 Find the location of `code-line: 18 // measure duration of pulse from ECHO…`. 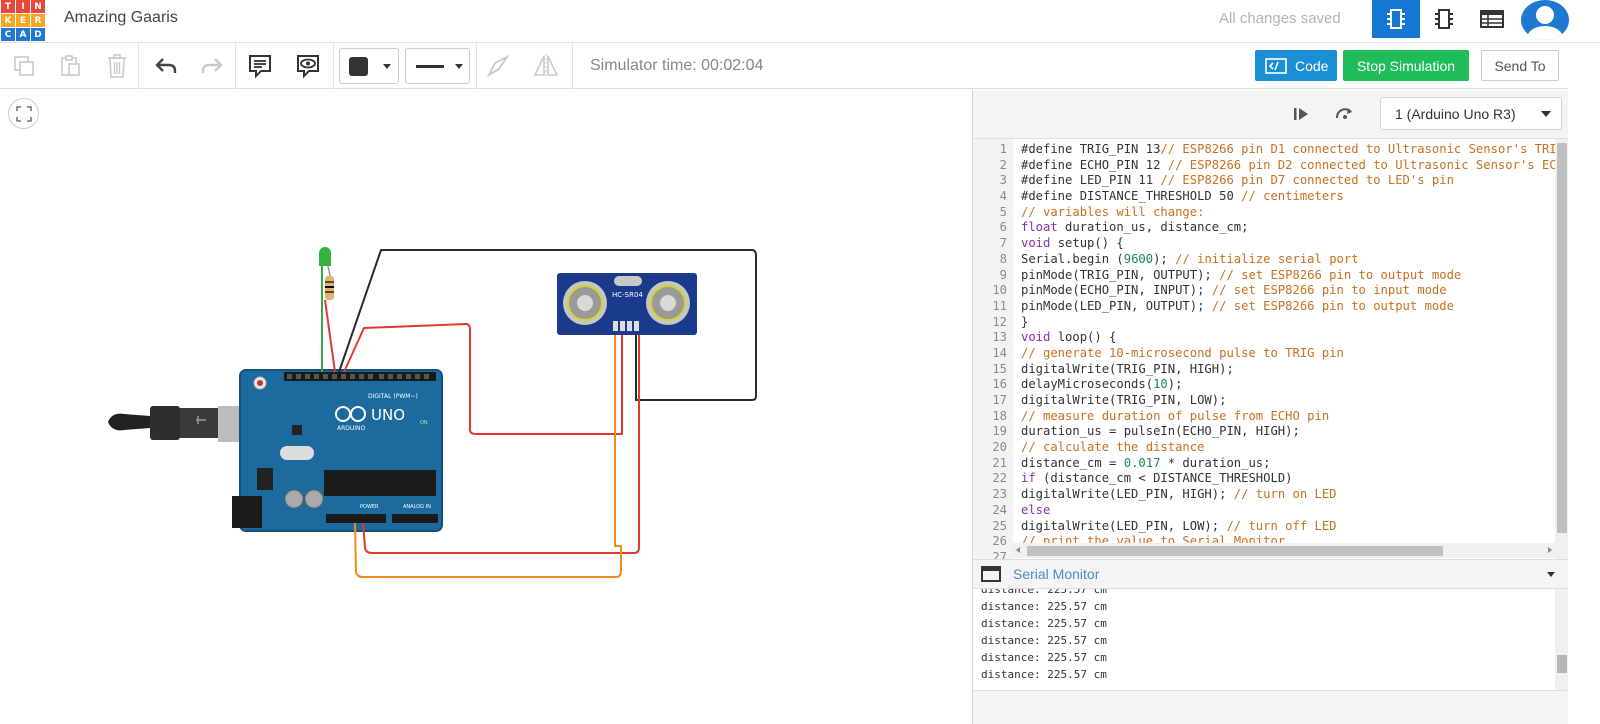

code-line: 18 // measure duration of pulse from ECHO… is located at coordinates (1264, 417).